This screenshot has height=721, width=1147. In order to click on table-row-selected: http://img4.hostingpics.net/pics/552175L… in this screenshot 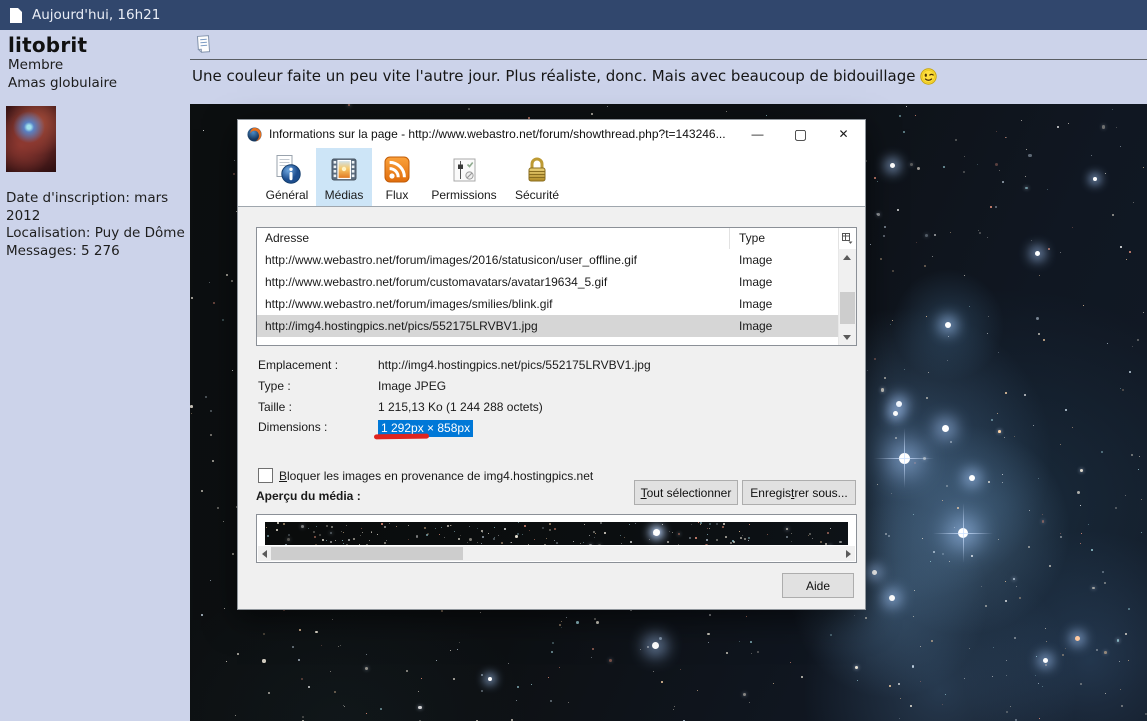, I will do `click(548, 326)`.